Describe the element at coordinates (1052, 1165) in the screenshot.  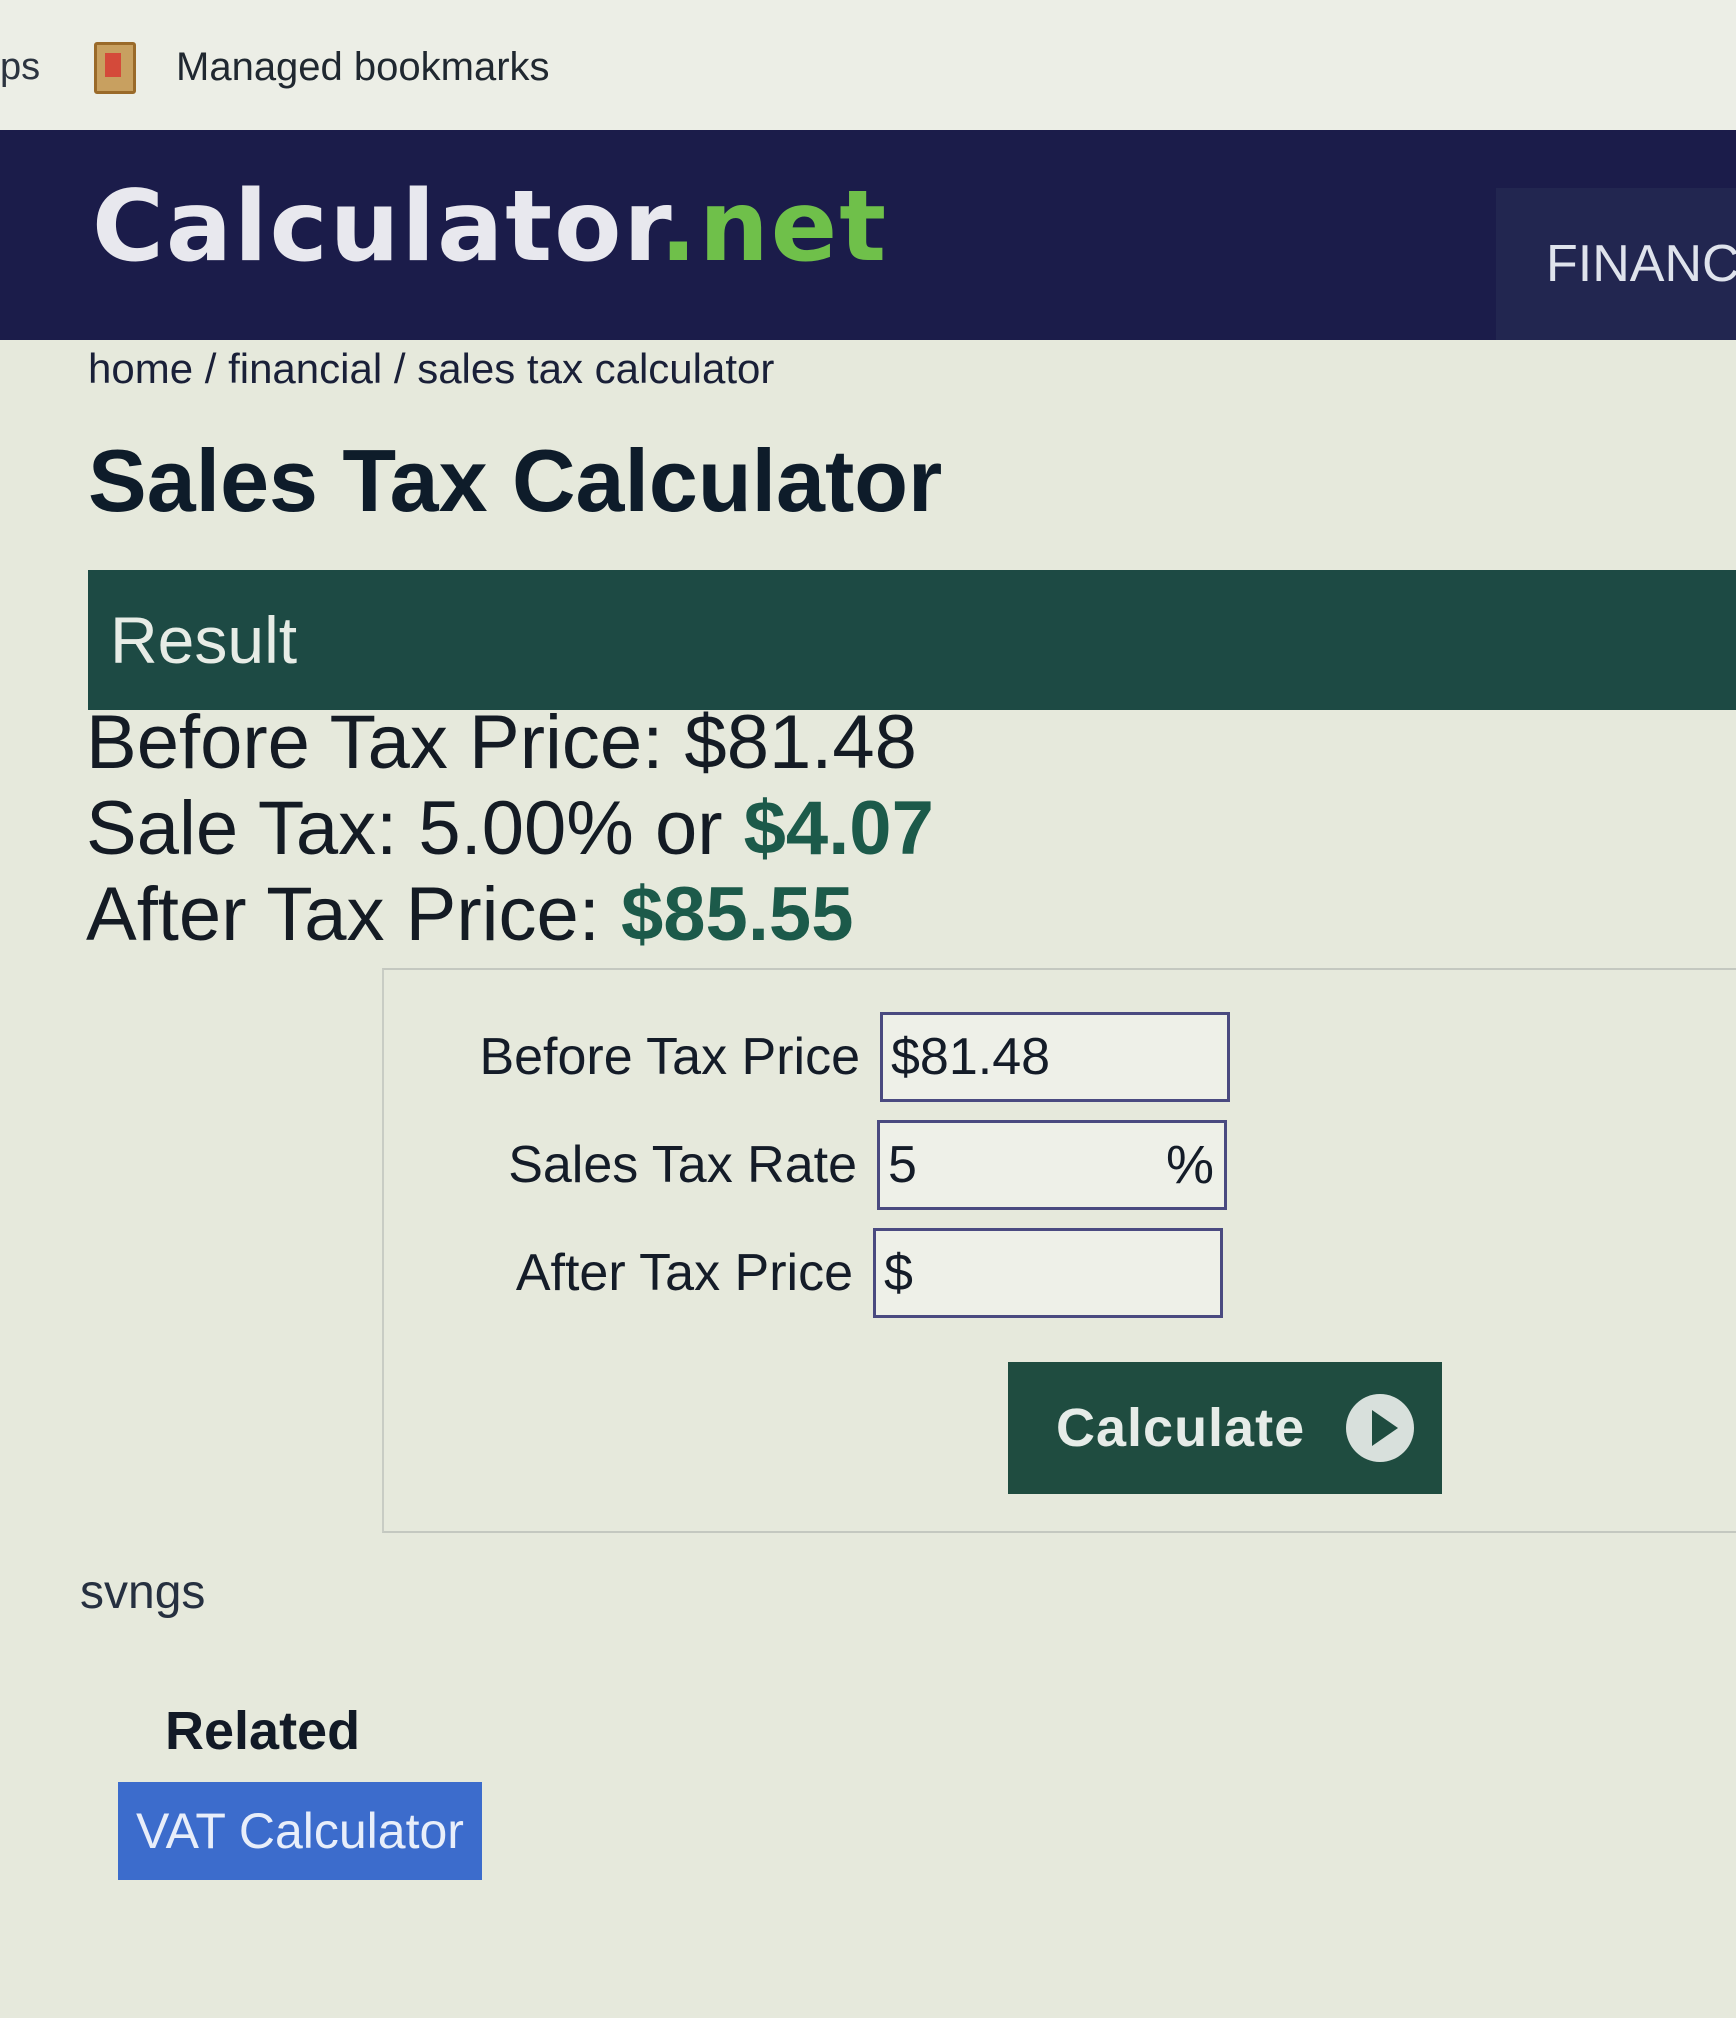
I see `tax-rate-input: 5 %` at that location.